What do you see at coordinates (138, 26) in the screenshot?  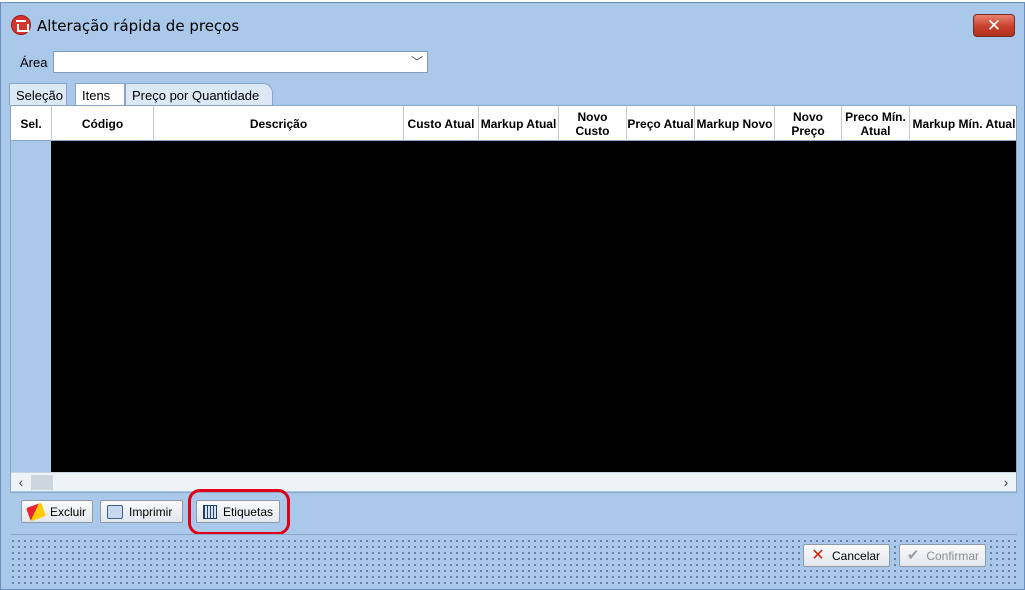 I see `window-title: Alteração rápida de preços` at bounding box center [138, 26].